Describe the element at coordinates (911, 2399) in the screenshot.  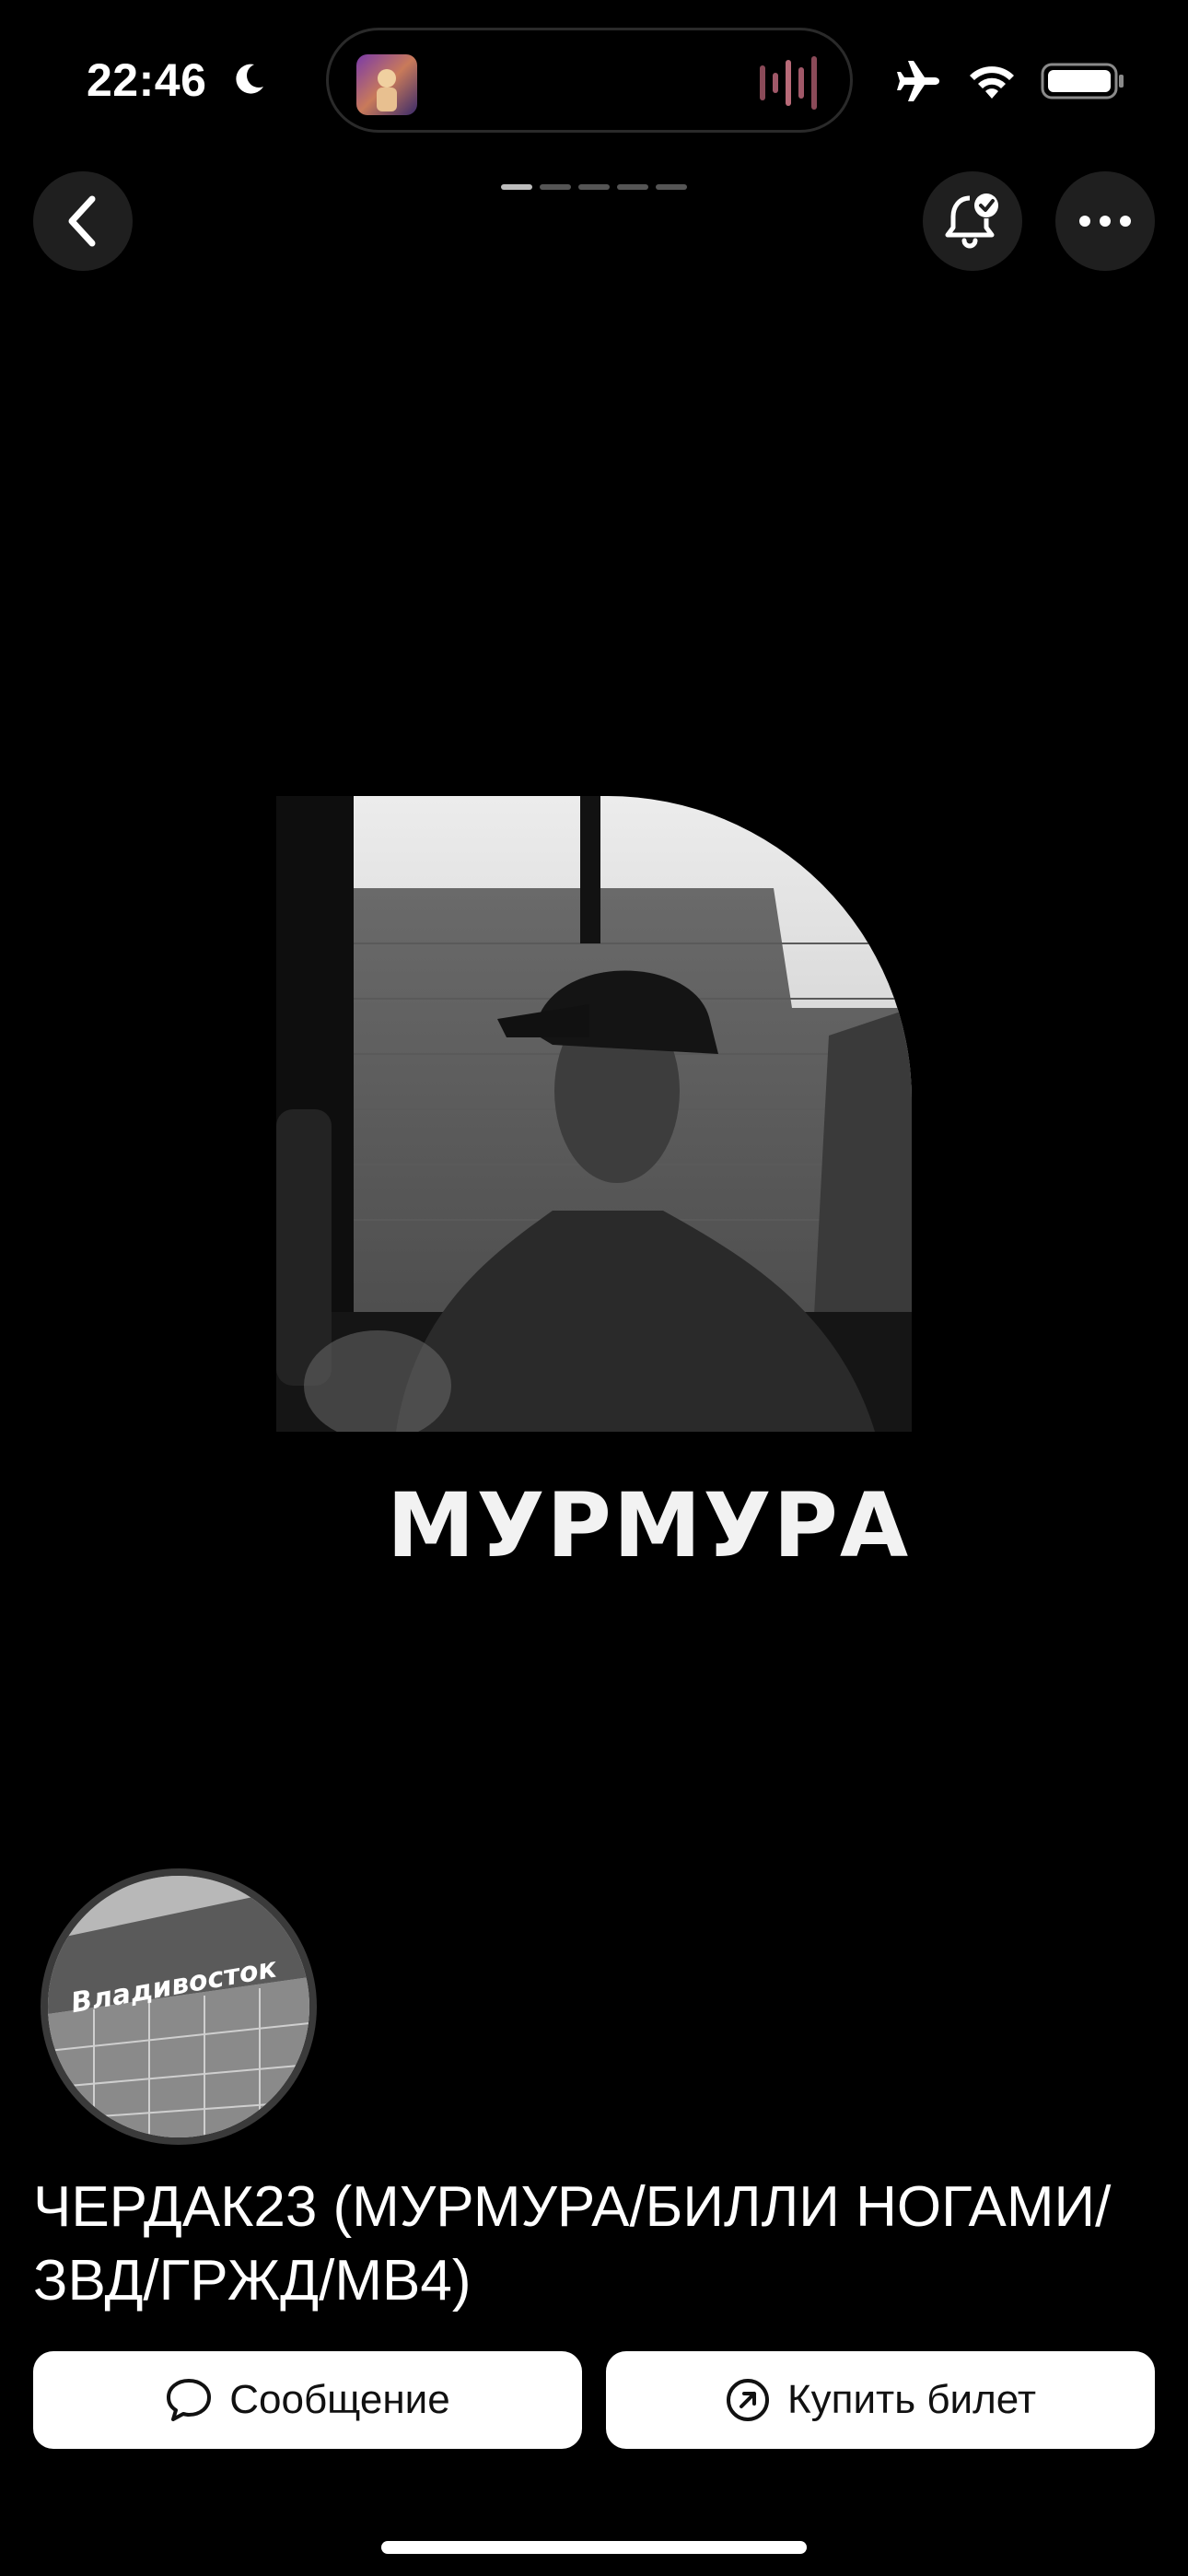
I see `buy-ticket-button-label: Купить билет` at that location.